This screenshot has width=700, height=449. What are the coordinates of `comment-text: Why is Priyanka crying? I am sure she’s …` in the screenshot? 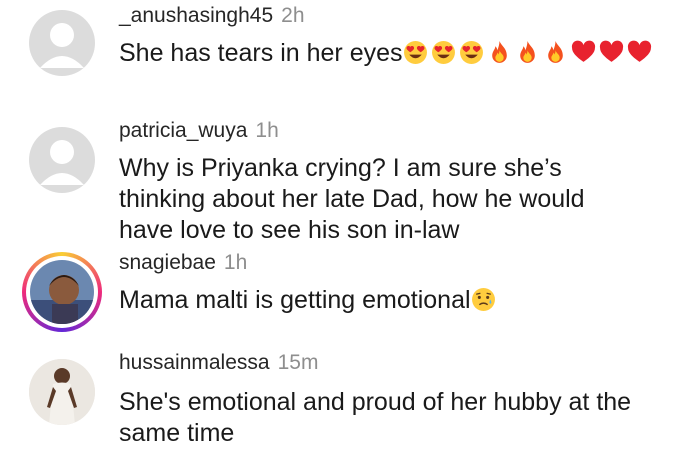 It's located at (352, 199).